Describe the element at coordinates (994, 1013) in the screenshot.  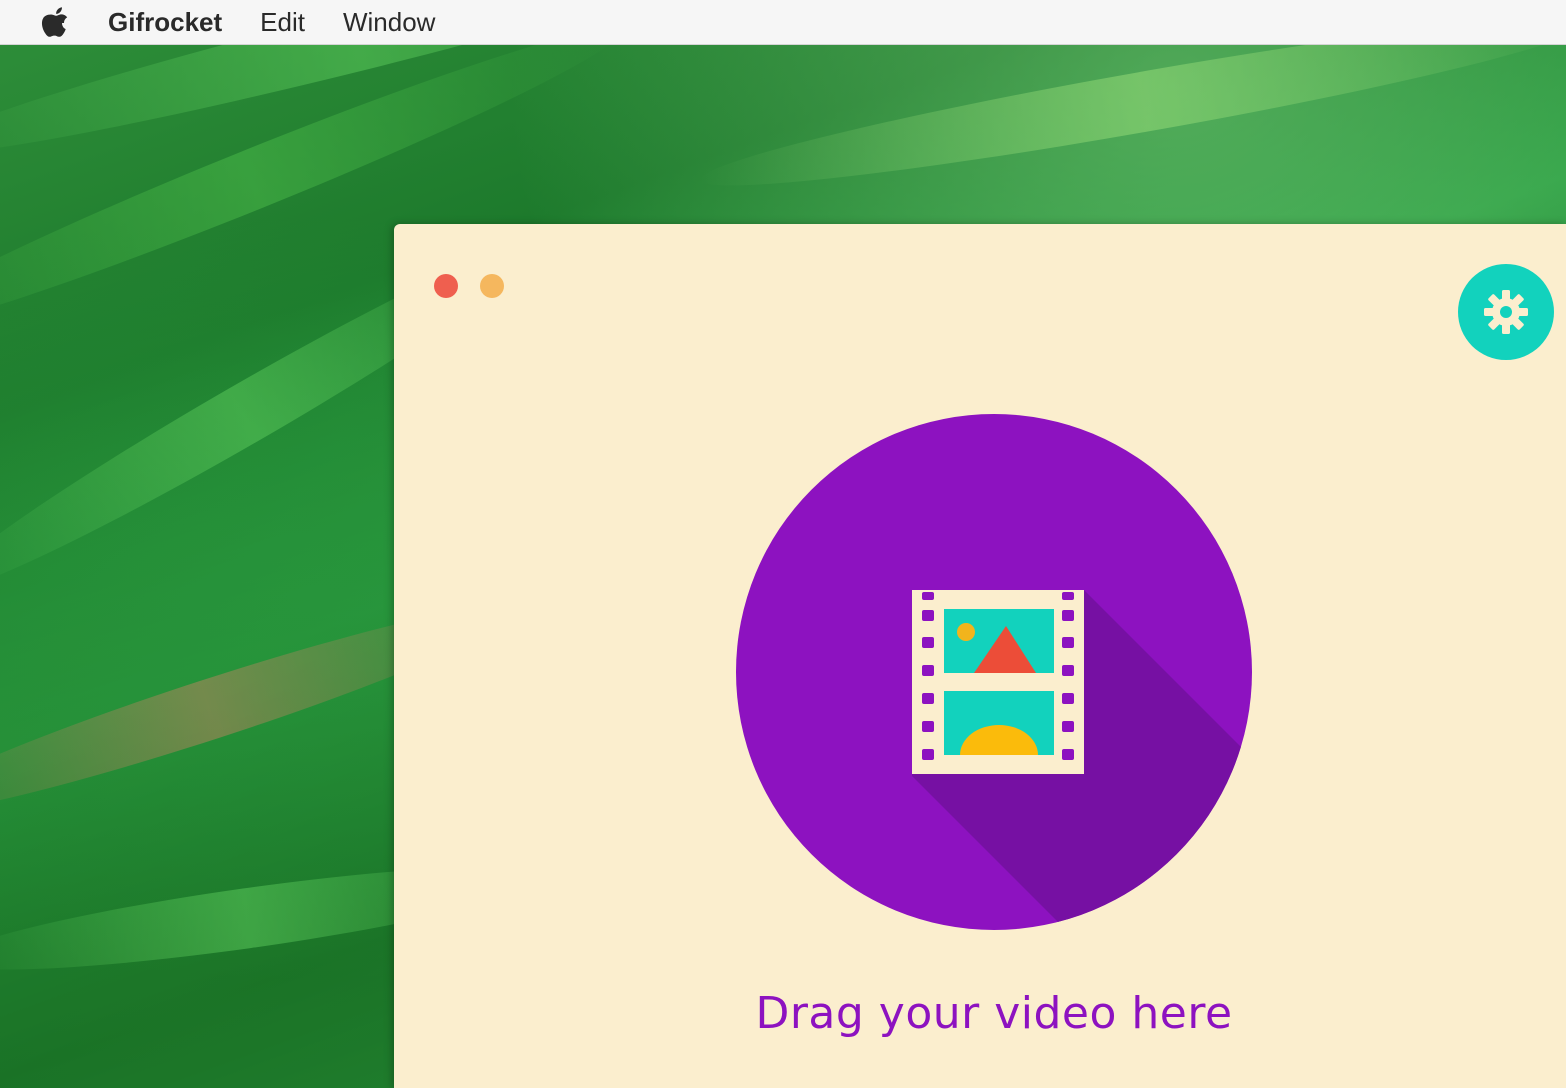
I see `drop-zone-label: Drag your video here` at that location.